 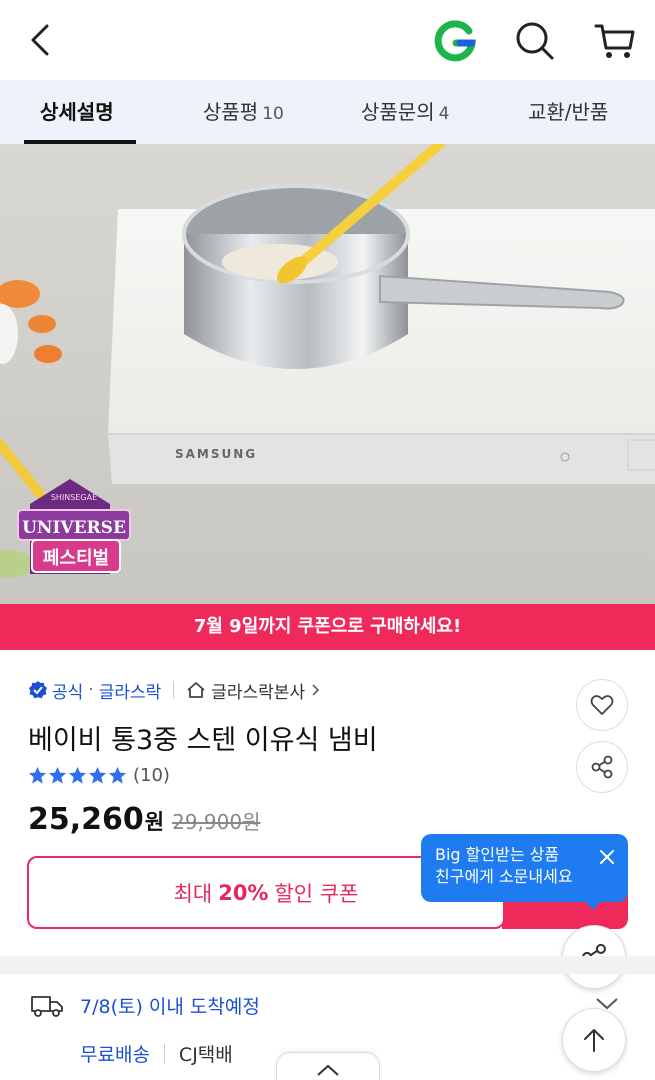 What do you see at coordinates (47, 1006) in the screenshot?
I see `delivery-truck-icon` at bounding box center [47, 1006].